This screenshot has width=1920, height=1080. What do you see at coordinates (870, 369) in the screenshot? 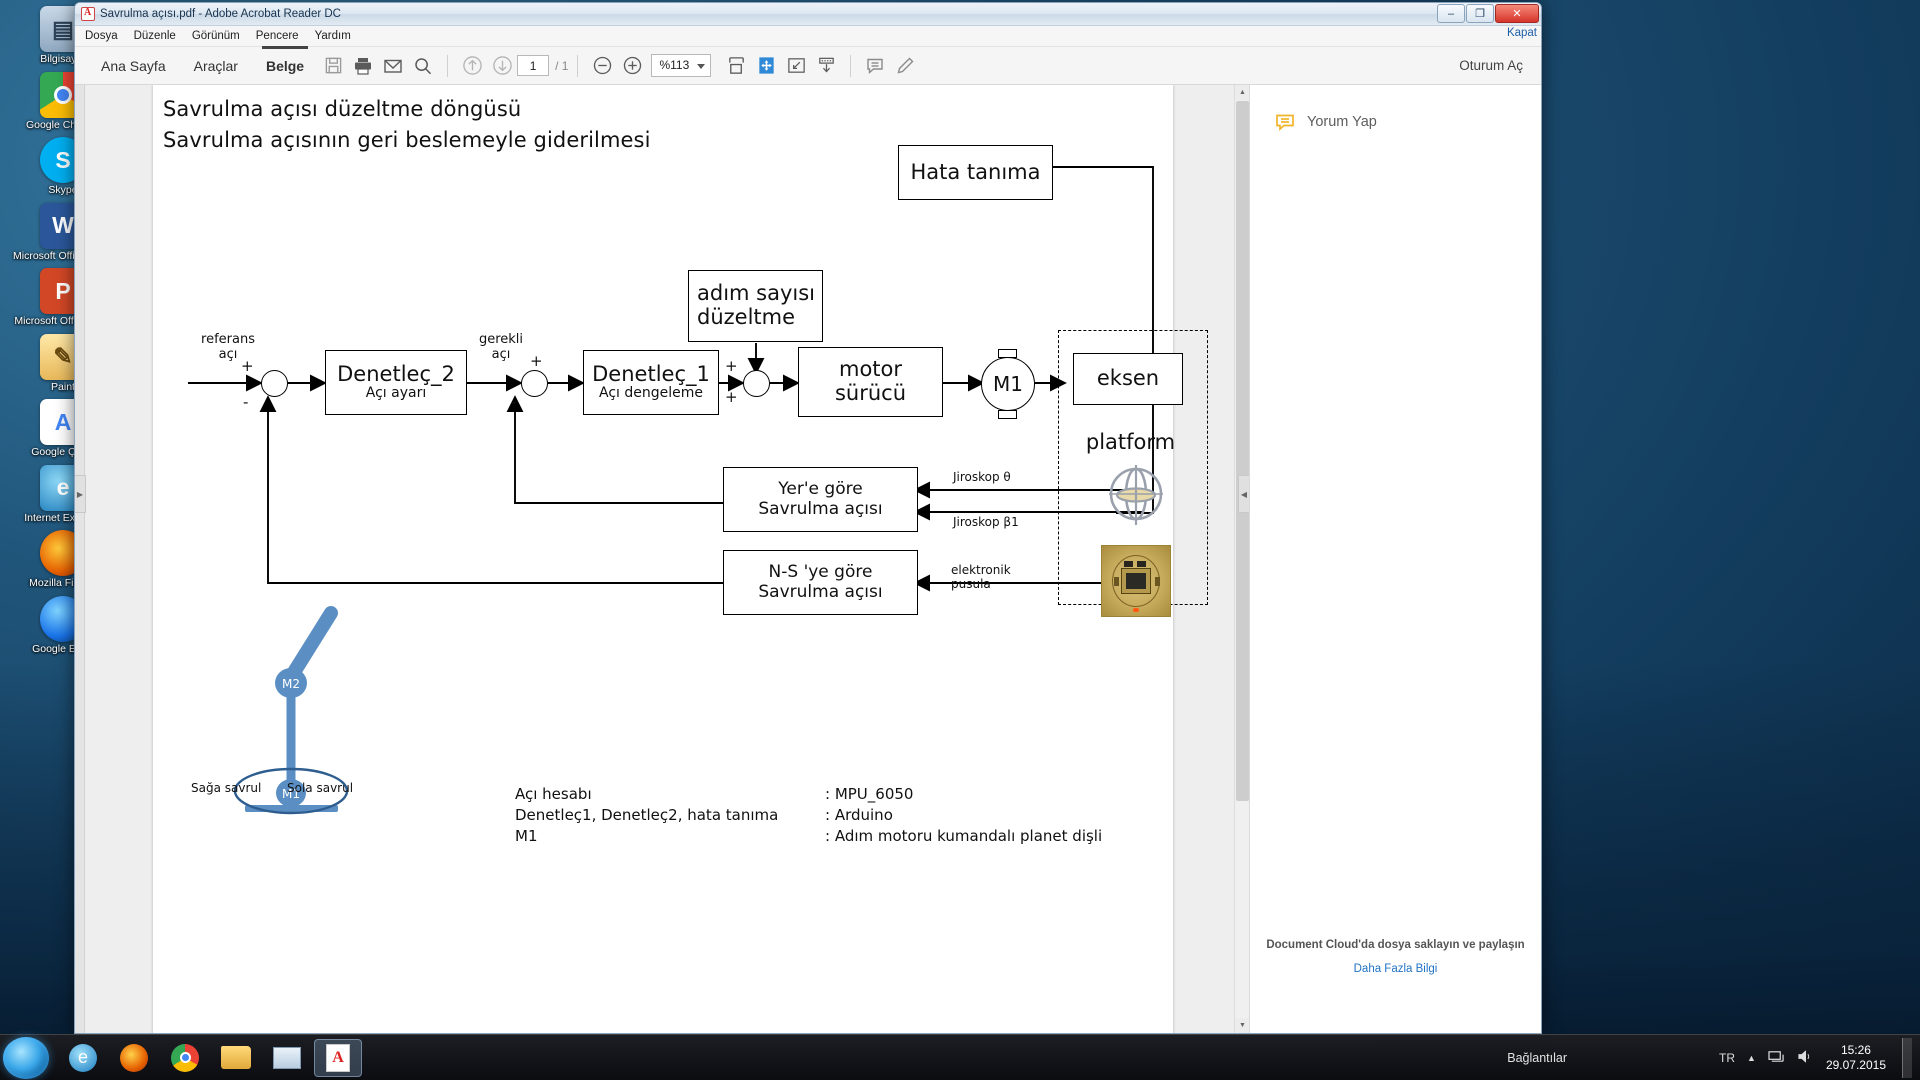
I see `block-label-line1: motor` at bounding box center [870, 369].